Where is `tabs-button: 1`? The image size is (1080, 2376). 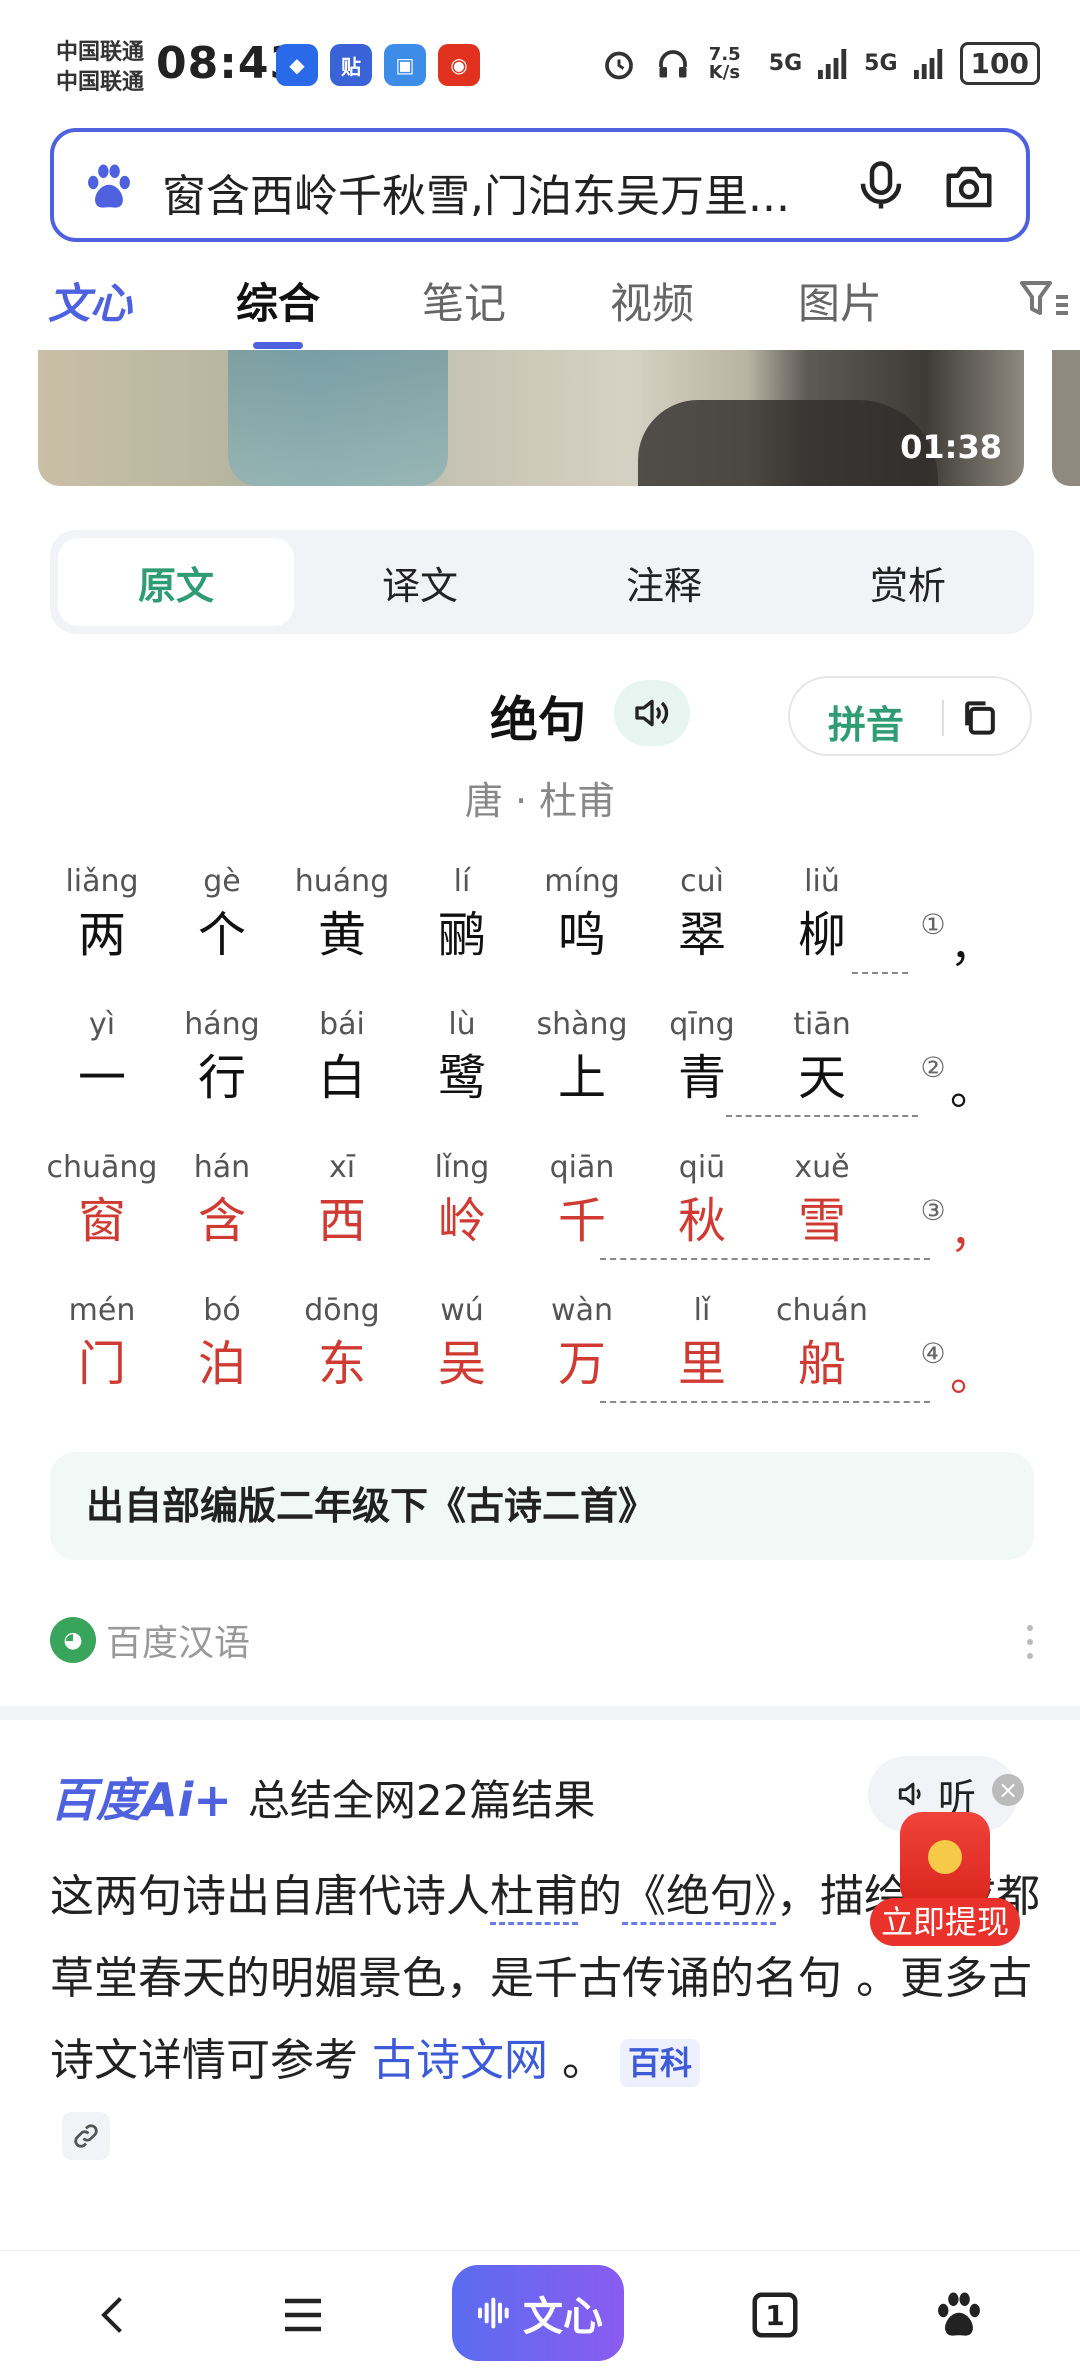
tabs-button: 1 is located at coordinates (775, 2315).